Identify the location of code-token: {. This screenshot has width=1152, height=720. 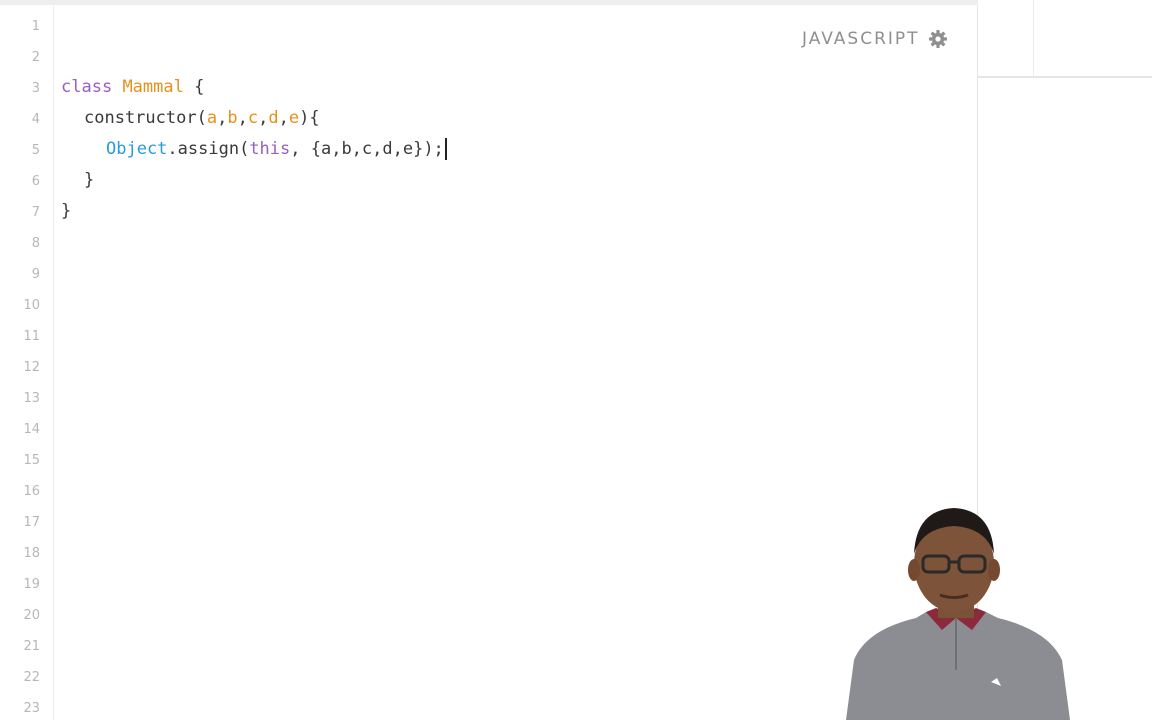
(194, 87).